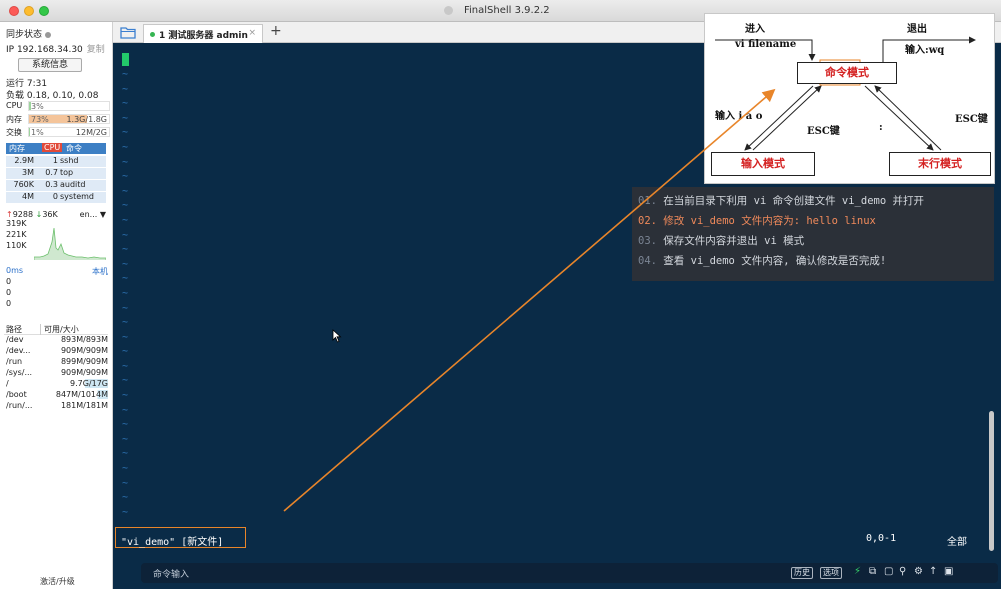 This screenshot has width=1001, height=589. Describe the element at coordinates (57, 581) in the screenshot. I see `activate-upgrade-link: 激活/升级` at that location.